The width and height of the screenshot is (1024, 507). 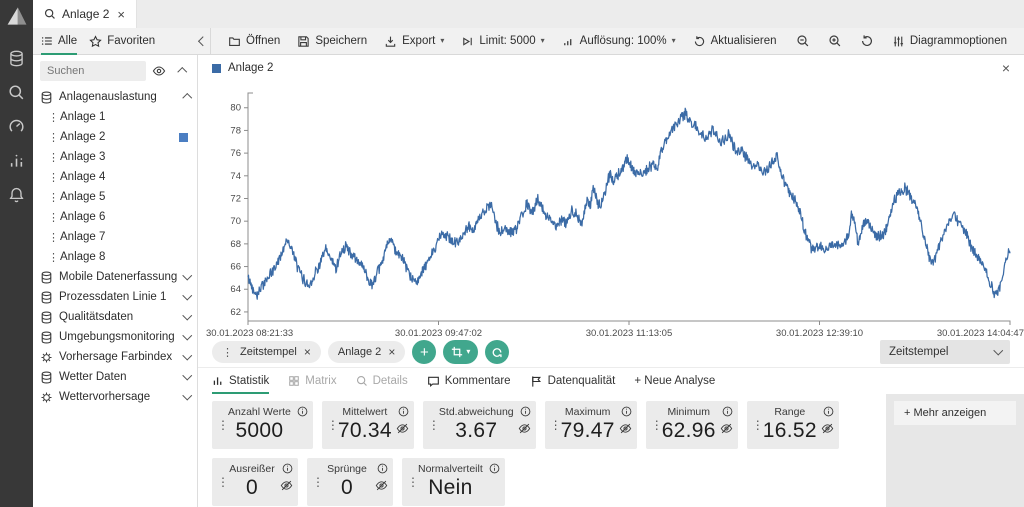 I want to click on zoom-in-button, so click(x=835, y=41).